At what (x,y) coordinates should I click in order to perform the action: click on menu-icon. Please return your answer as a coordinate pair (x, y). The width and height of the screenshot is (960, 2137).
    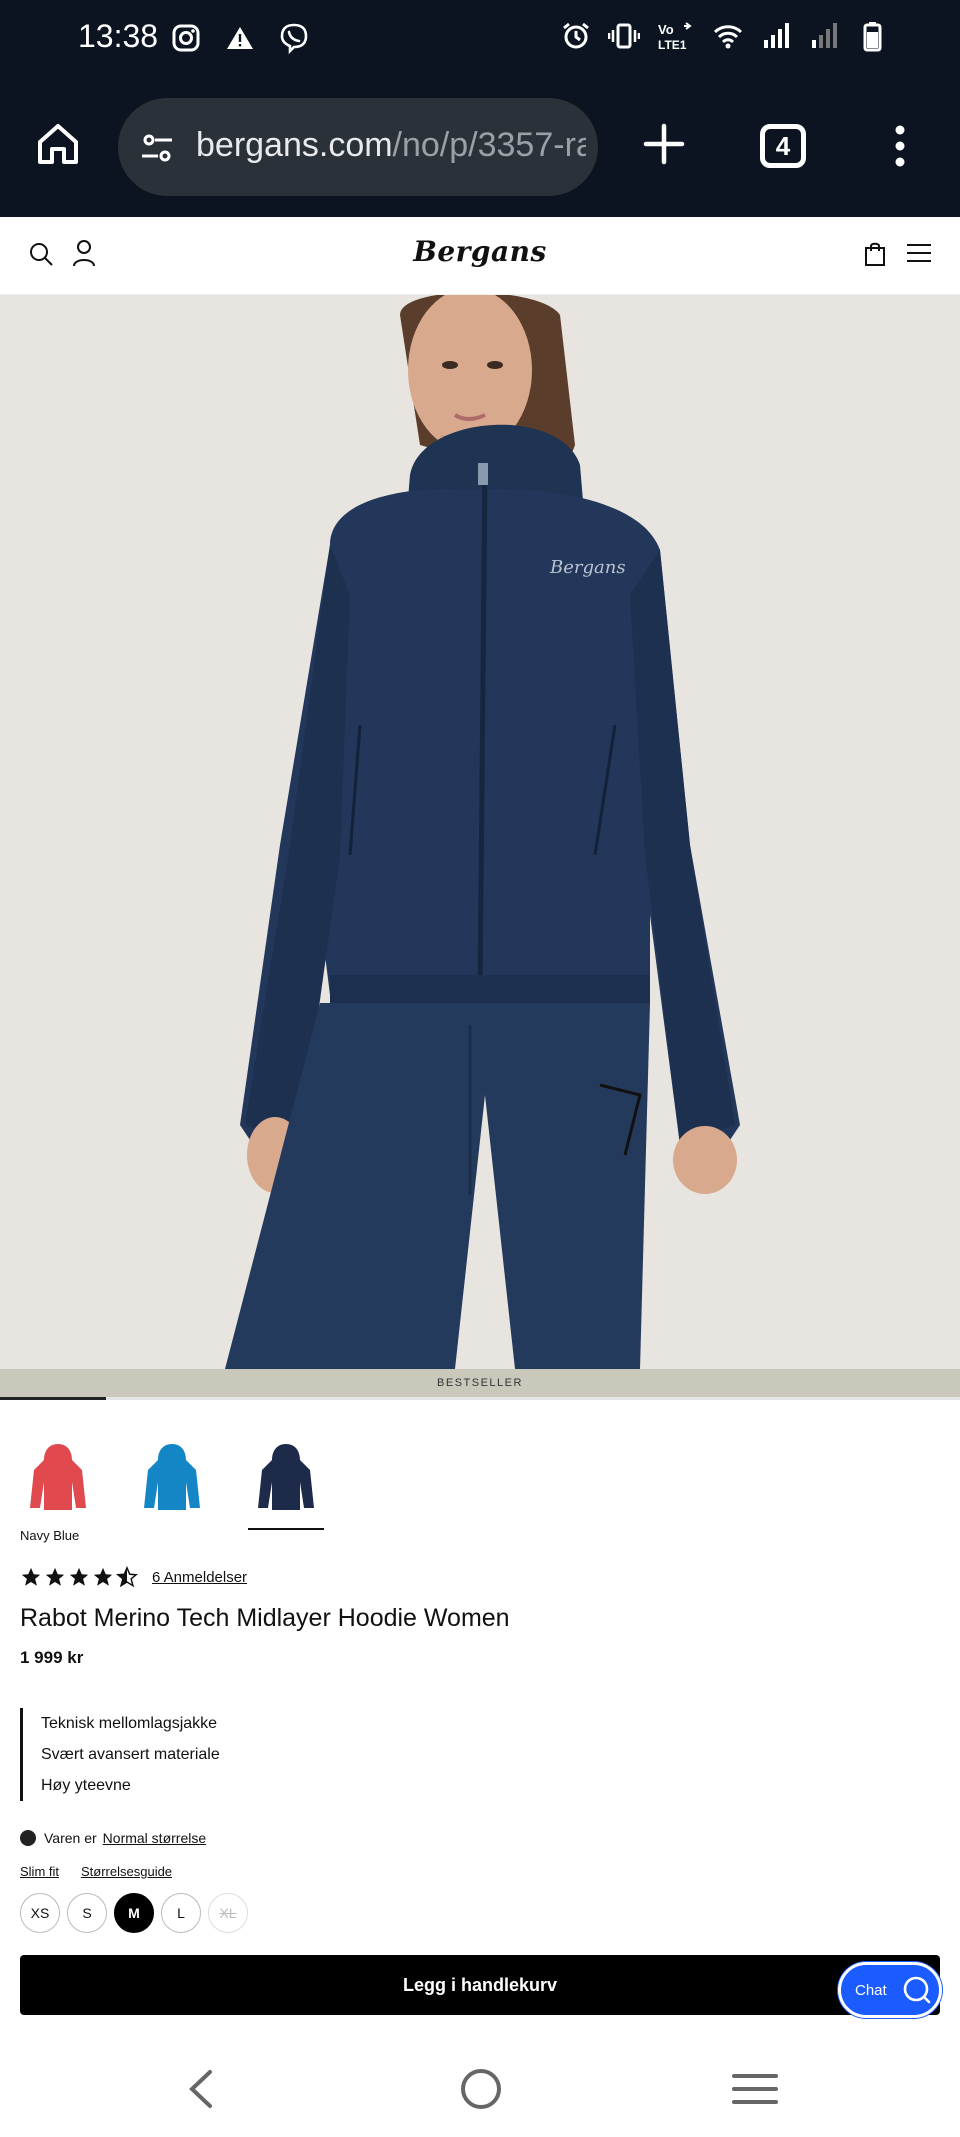
    Looking at the image, I should click on (919, 253).